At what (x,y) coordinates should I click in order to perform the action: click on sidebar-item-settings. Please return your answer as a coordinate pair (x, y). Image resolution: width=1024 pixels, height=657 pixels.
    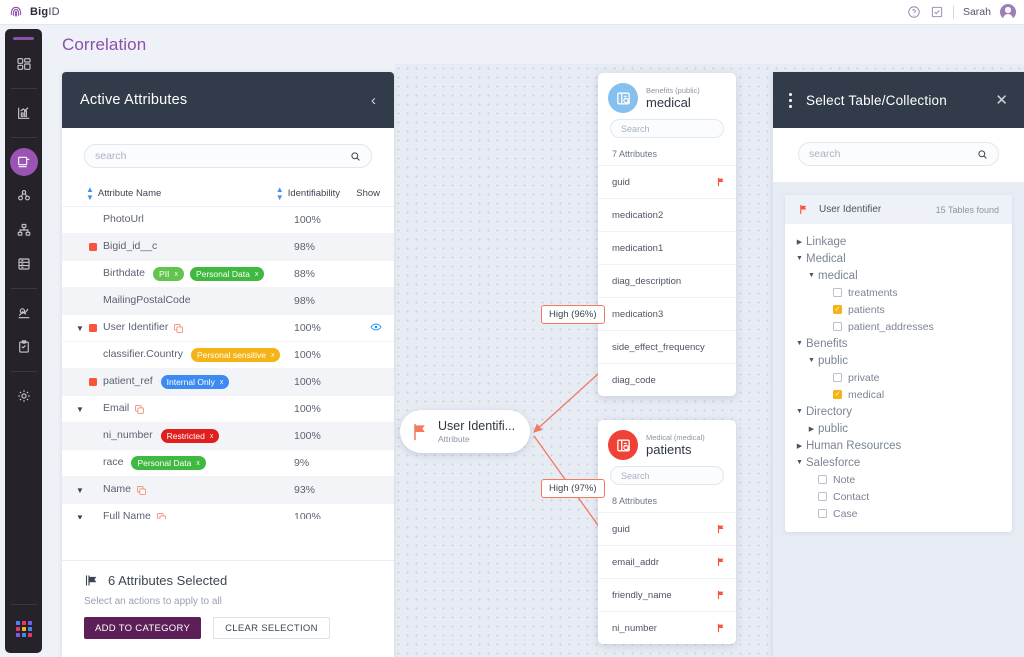
    Looking at the image, I should click on (24, 396).